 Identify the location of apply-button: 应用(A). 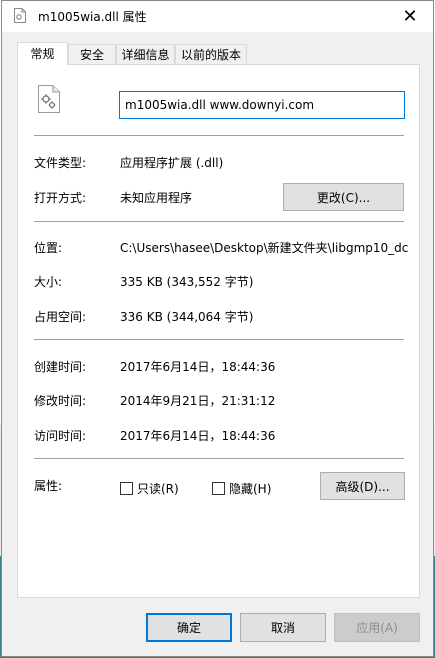
(377, 627).